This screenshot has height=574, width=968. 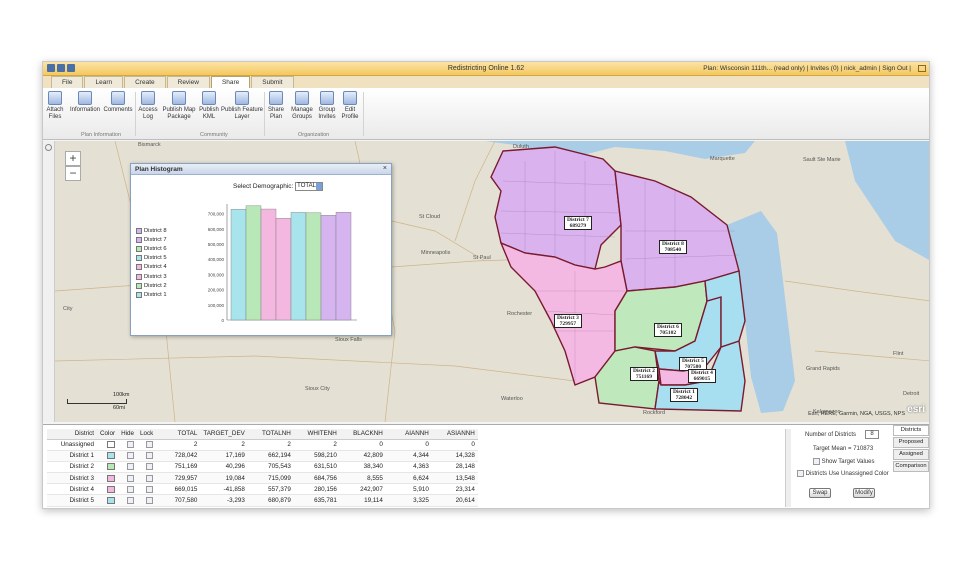 I want to click on col-color: Color, so click(x=108, y=434).